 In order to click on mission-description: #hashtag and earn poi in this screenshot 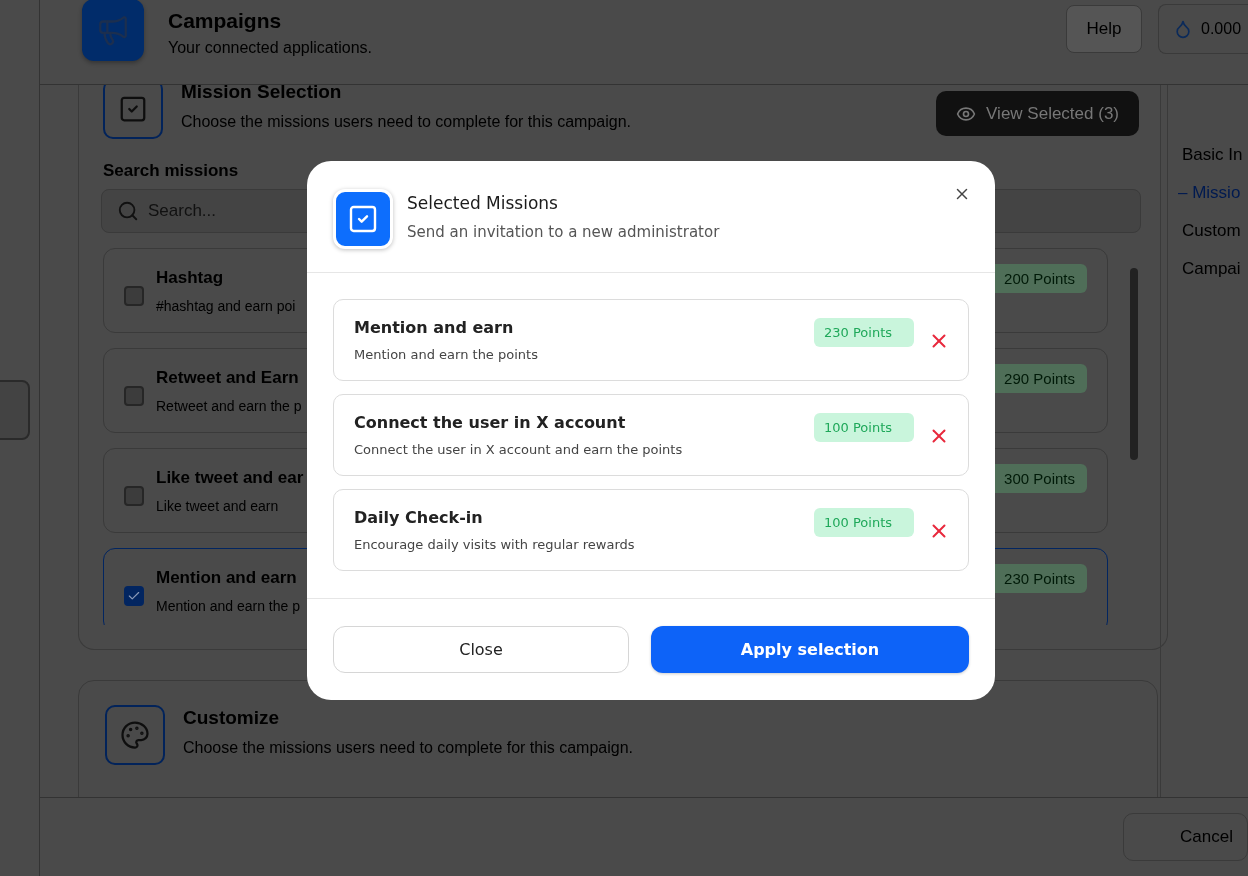, I will do `click(226, 305)`.